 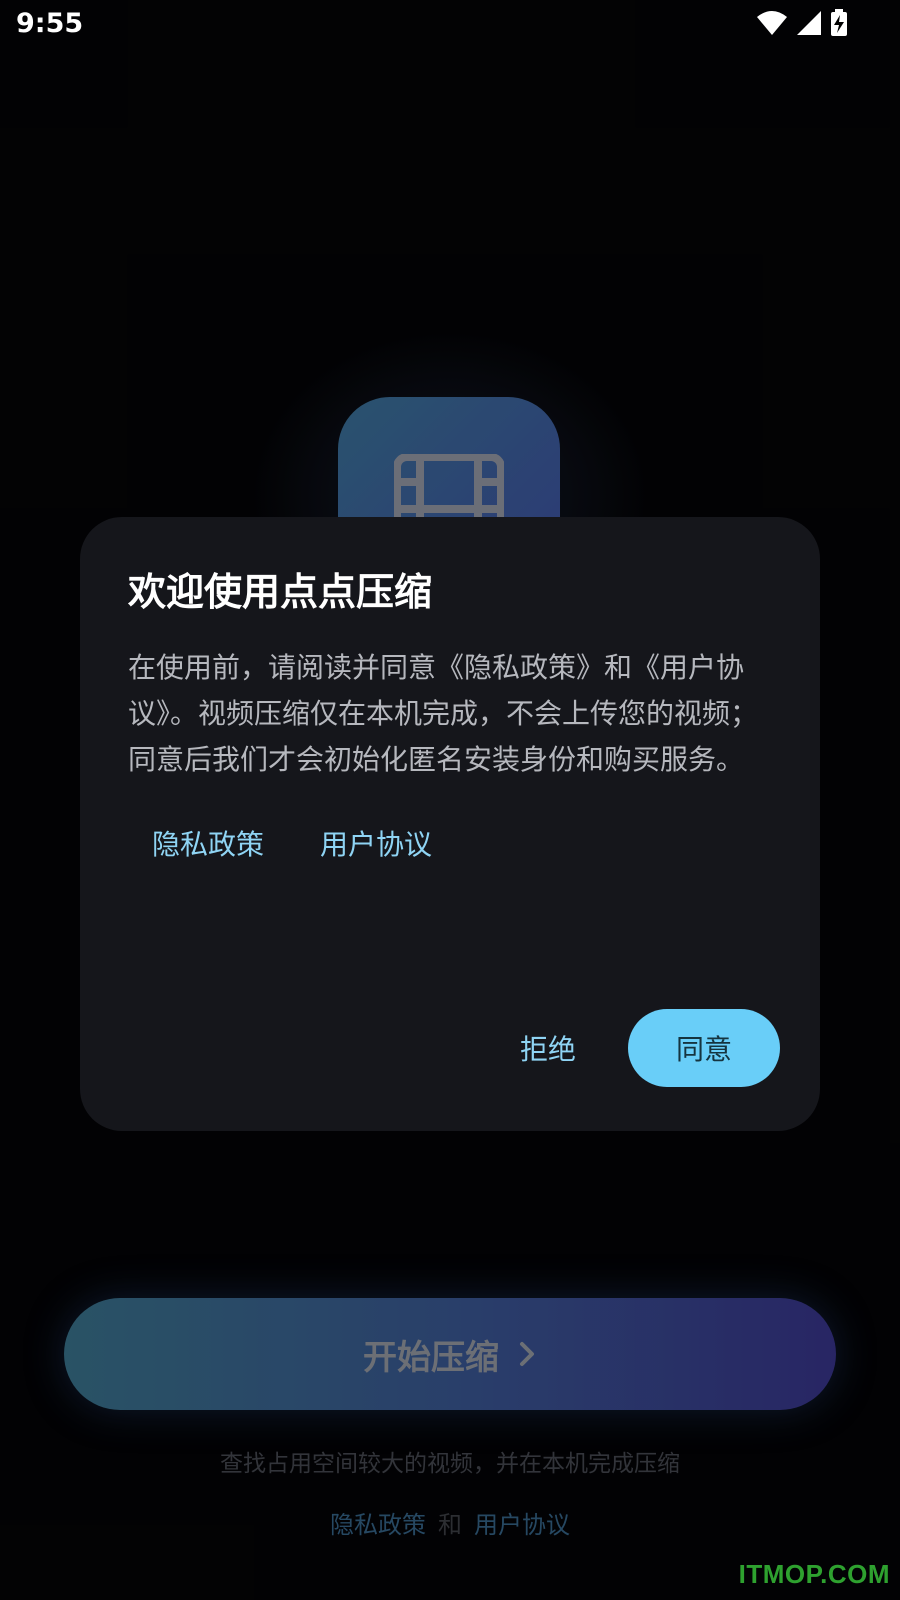 What do you see at coordinates (814, 1574) in the screenshot?
I see `watermark: ITMOP.COM` at bounding box center [814, 1574].